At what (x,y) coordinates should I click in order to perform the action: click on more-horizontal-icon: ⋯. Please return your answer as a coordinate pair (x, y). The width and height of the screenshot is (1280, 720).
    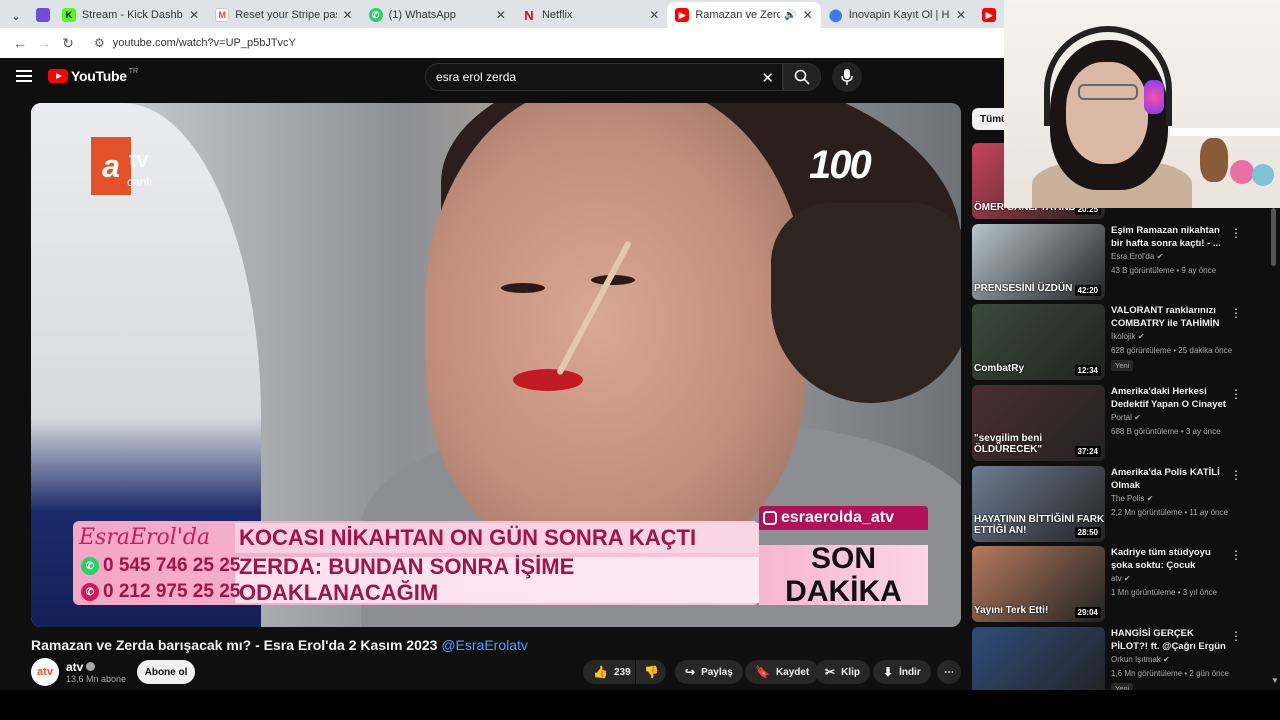
    Looking at the image, I should click on (949, 672).